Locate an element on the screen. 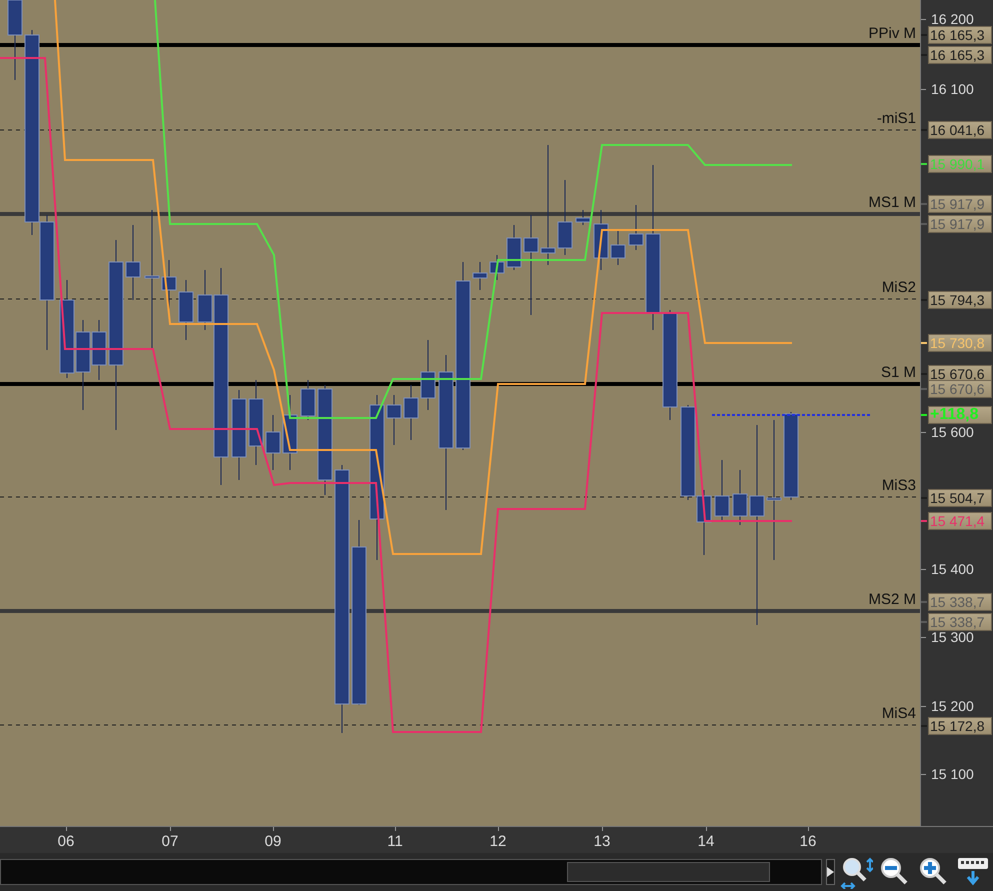 The height and width of the screenshot is (891, 993). date-tick-label: 09 is located at coordinates (273, 841).